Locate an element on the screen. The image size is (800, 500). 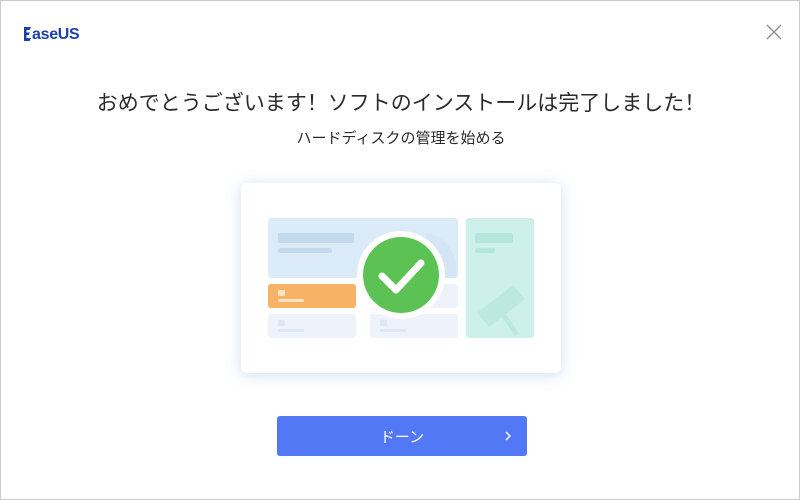
page-subtitle: ハードディスクの管理を始める is located at coordinates (401, 138).